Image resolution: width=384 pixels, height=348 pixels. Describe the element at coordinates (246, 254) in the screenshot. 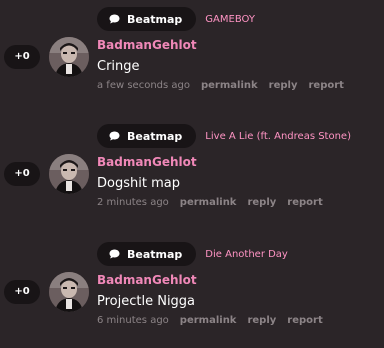

I see `map-title-link: Die Another Day` at that location.